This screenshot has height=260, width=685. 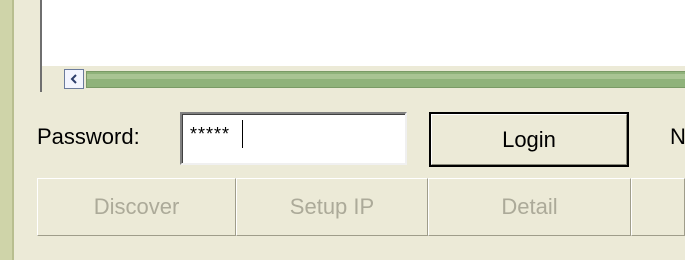 What do you see at coordinates (210, 134) in the screenshot?
I see `password-value: *****` at bounding box center [210, 134].